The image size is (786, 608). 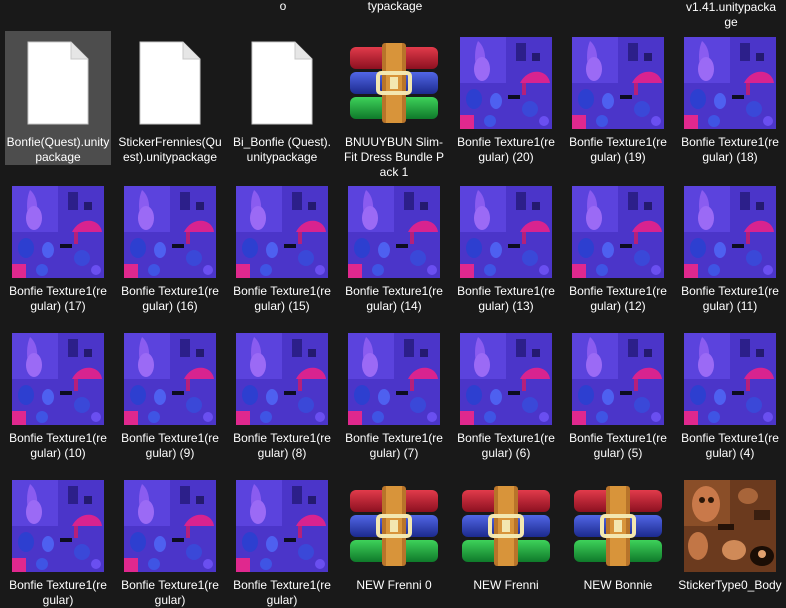 I want to click on file-item: Bonfie Texture1(regular) (6), so click(x=506, y=394).